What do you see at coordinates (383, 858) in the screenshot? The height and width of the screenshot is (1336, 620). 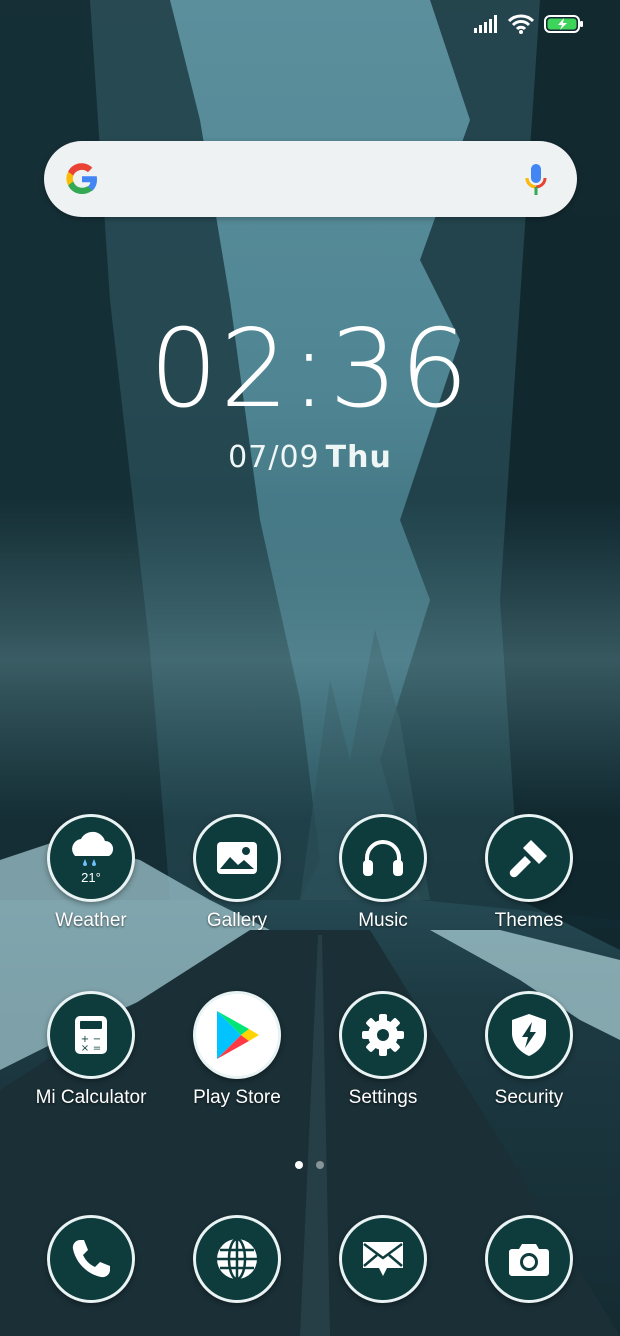 I see `headphones-icon` at bounding box center [383, 858].